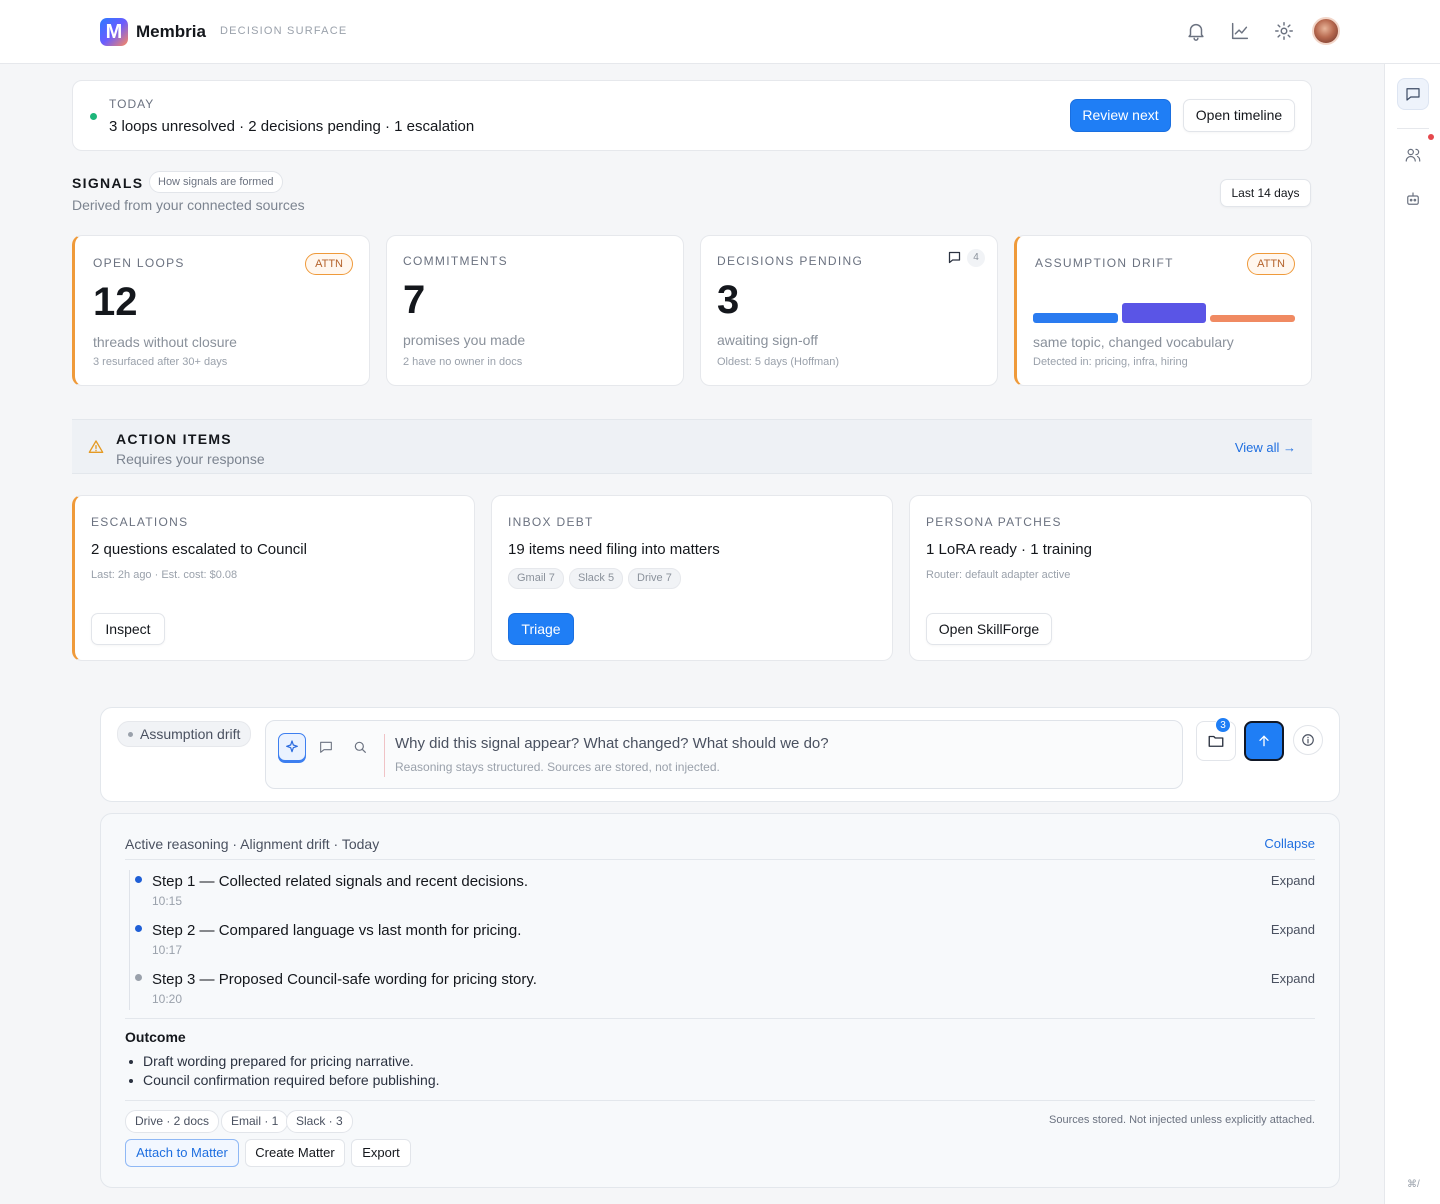 This screenshot has height=1204, width=1440. I want to click on reasoning-mode-button, so click(292, 747).